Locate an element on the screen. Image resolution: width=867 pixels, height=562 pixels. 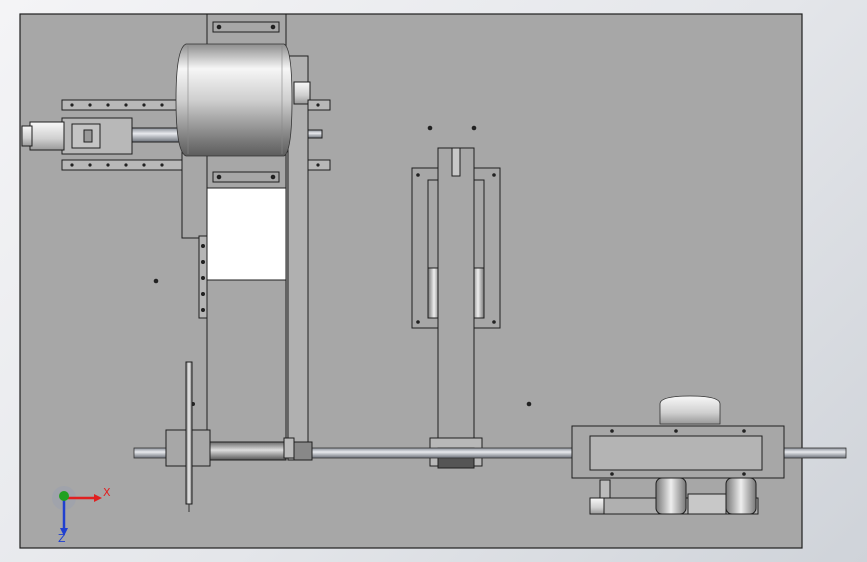
gearbox-motor is located at coordinates (690, 410).